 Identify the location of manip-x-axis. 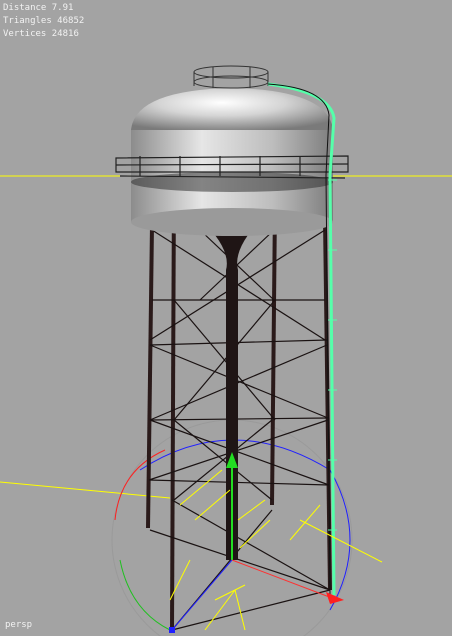
(282, 579).